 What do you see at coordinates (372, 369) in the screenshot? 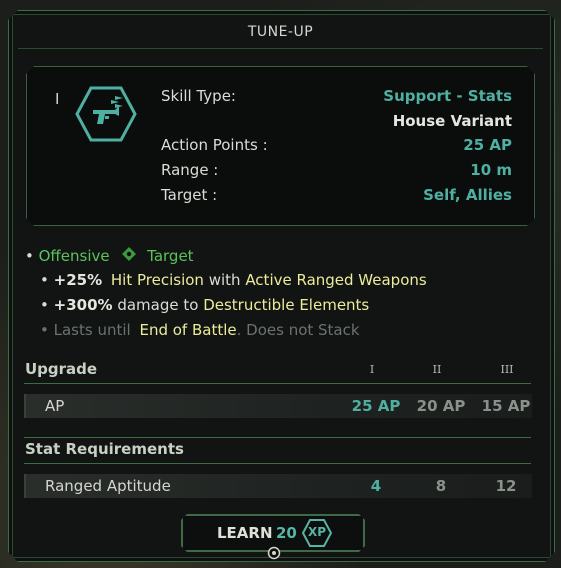
I see `level-1-header: I` at bounding box center [372, 369].